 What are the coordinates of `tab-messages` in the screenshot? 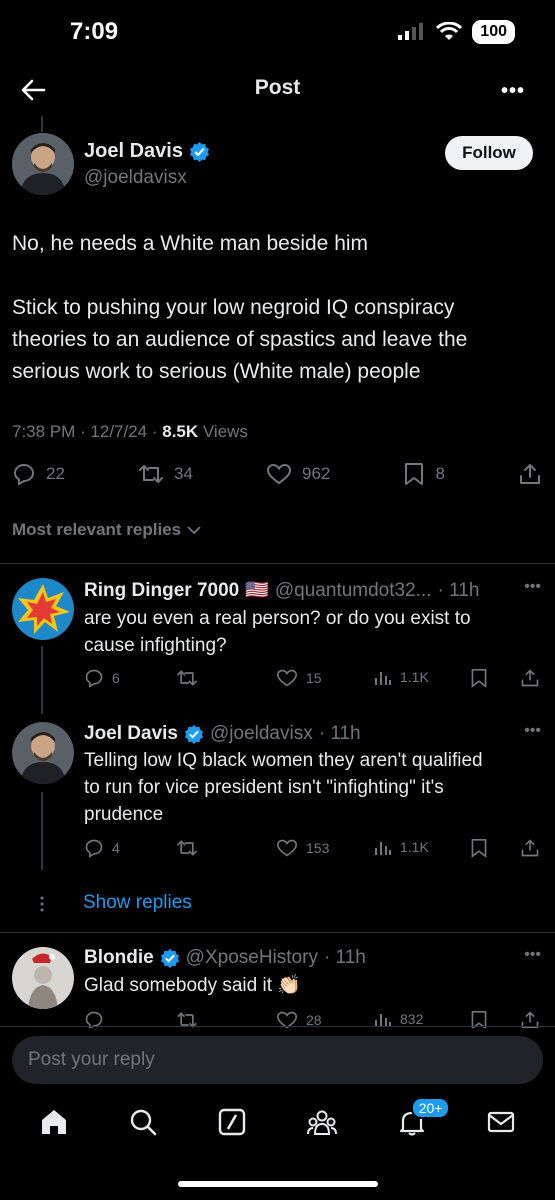 It's located at (501, 1124).